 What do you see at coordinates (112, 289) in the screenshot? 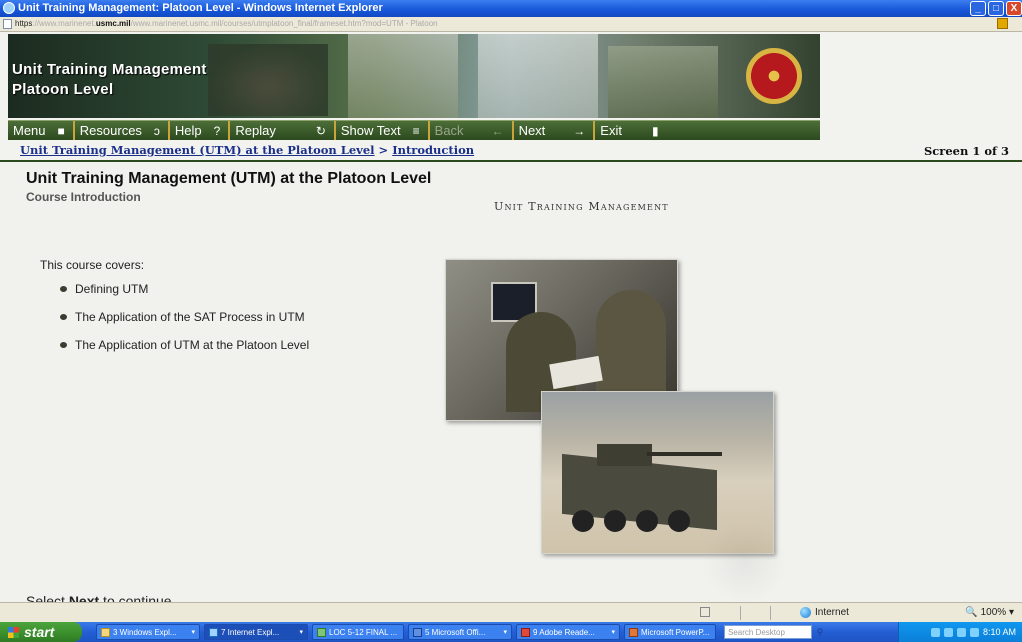
I see `list-item-text: Defining UTM` at bounding box center [112, 289].